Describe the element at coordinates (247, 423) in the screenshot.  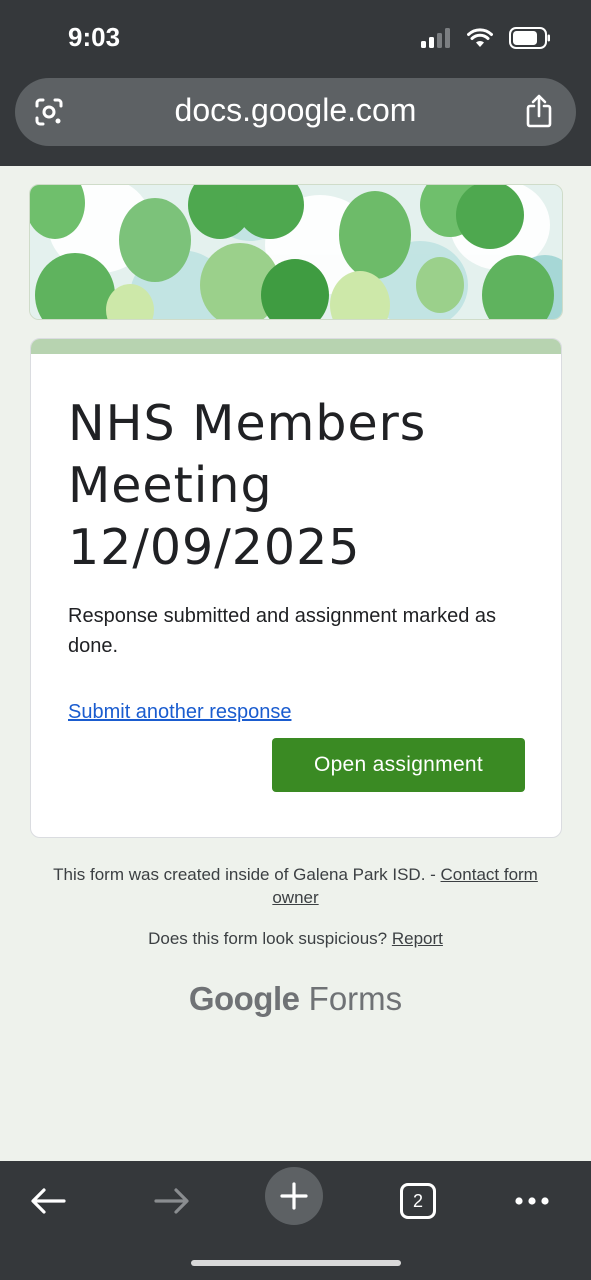
I see `form-title-line: NHS Members` at that location.